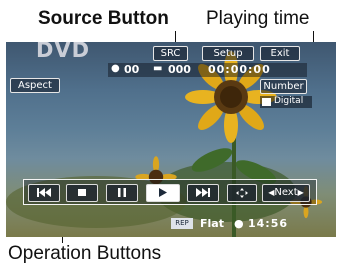  I want to click on repeat-indicator: REP, so click(182, 223).